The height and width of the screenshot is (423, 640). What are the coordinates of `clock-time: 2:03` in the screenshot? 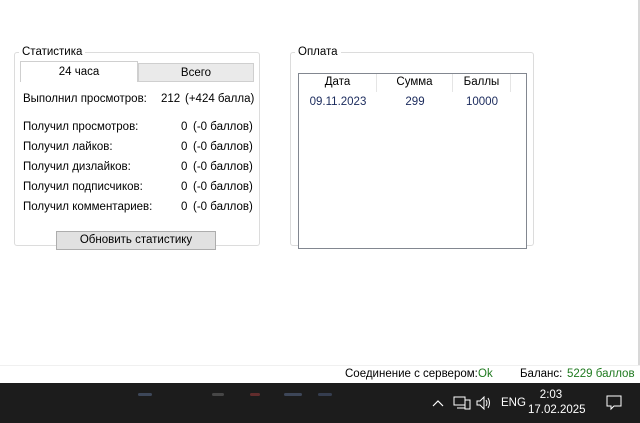 It's located at (551, 395).